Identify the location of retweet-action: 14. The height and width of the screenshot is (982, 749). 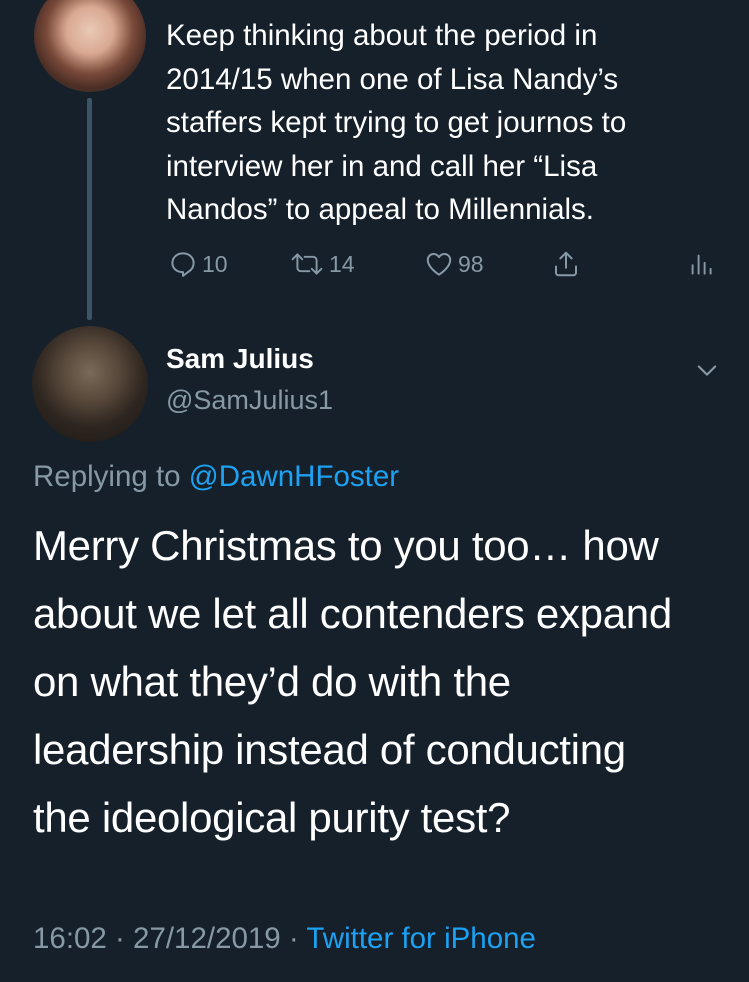
(322, 264).